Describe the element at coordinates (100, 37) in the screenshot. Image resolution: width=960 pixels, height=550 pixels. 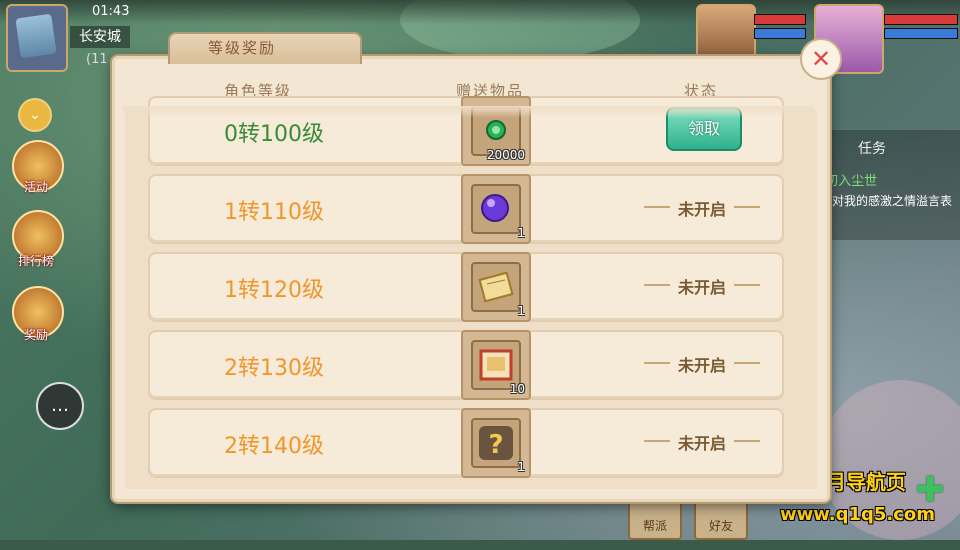
I see `city-name: 长安城` at that location.